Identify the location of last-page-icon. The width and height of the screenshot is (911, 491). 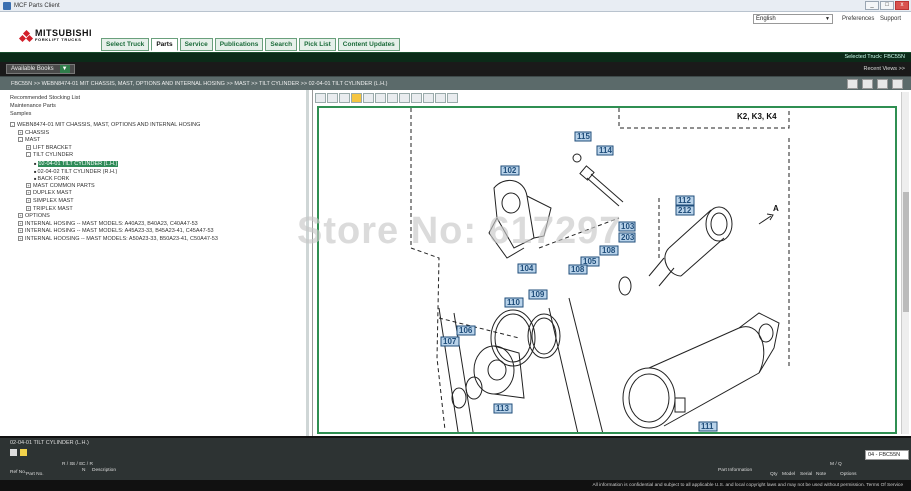
(452, 98).